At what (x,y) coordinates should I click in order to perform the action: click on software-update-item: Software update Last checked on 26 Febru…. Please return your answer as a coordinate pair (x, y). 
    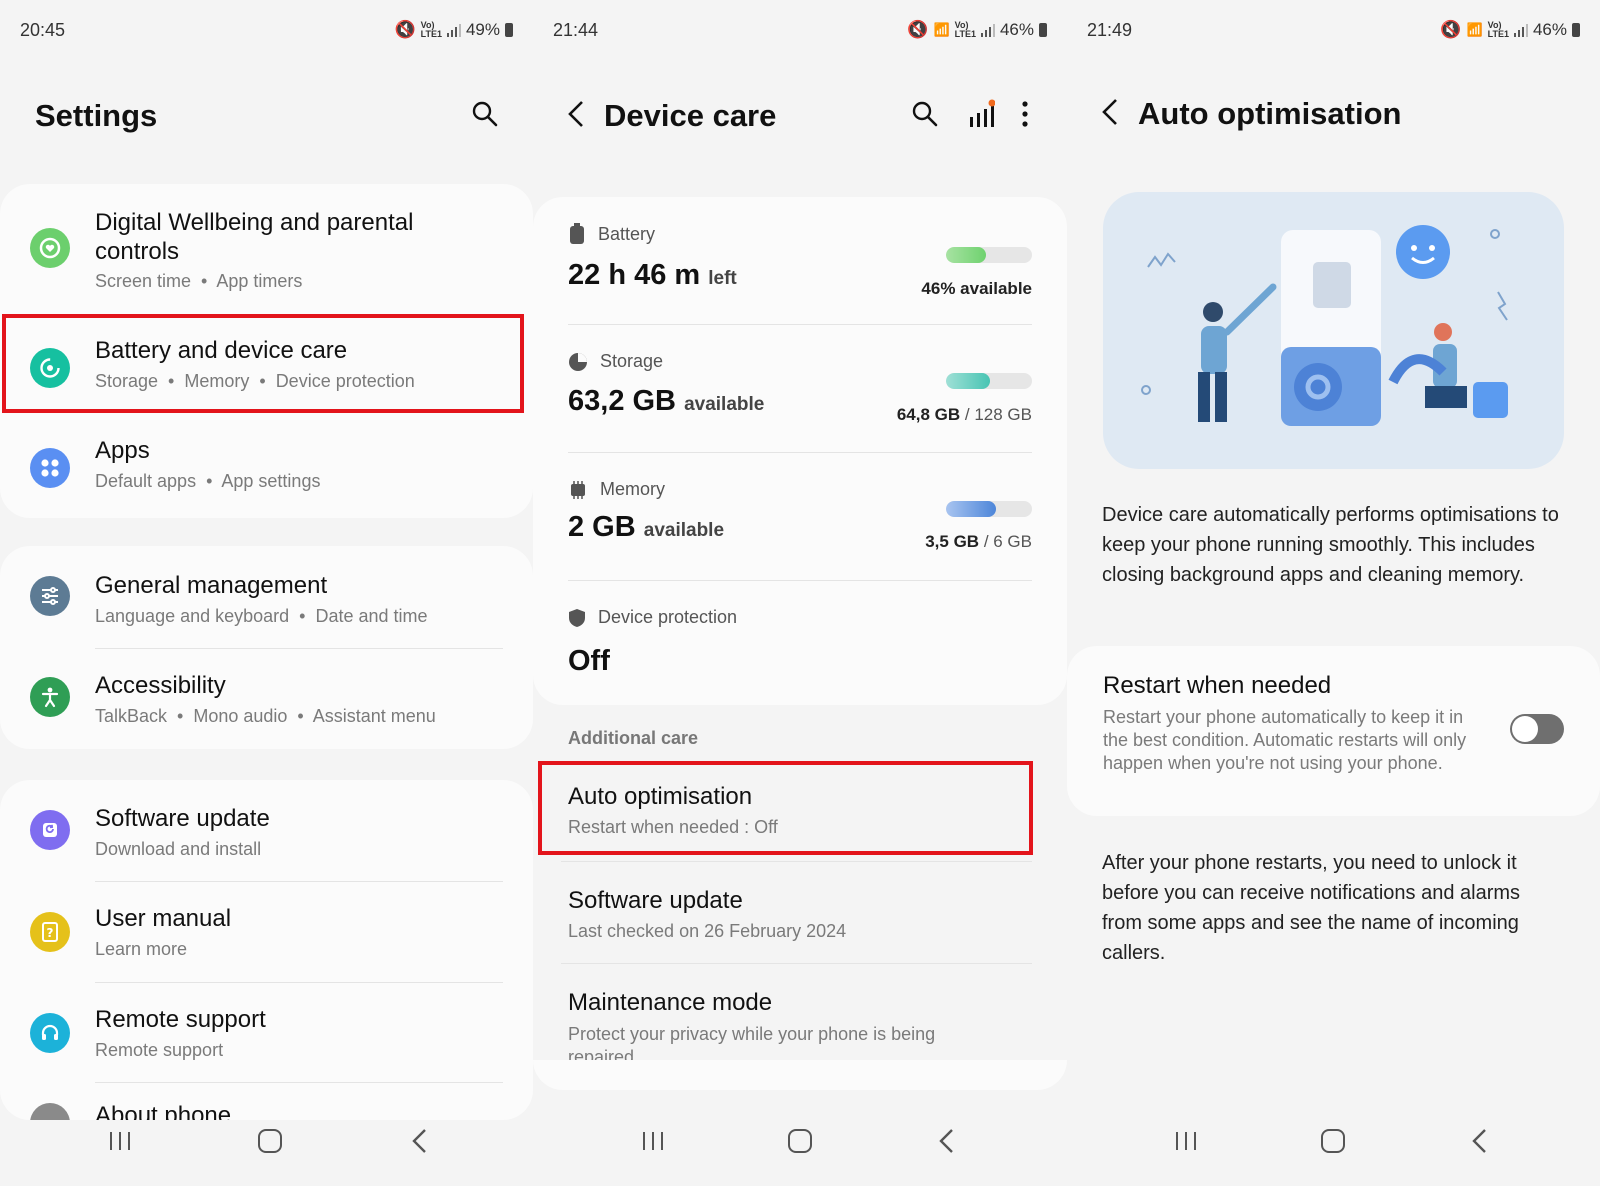
    Looking at the image, I should click on (800, 912).